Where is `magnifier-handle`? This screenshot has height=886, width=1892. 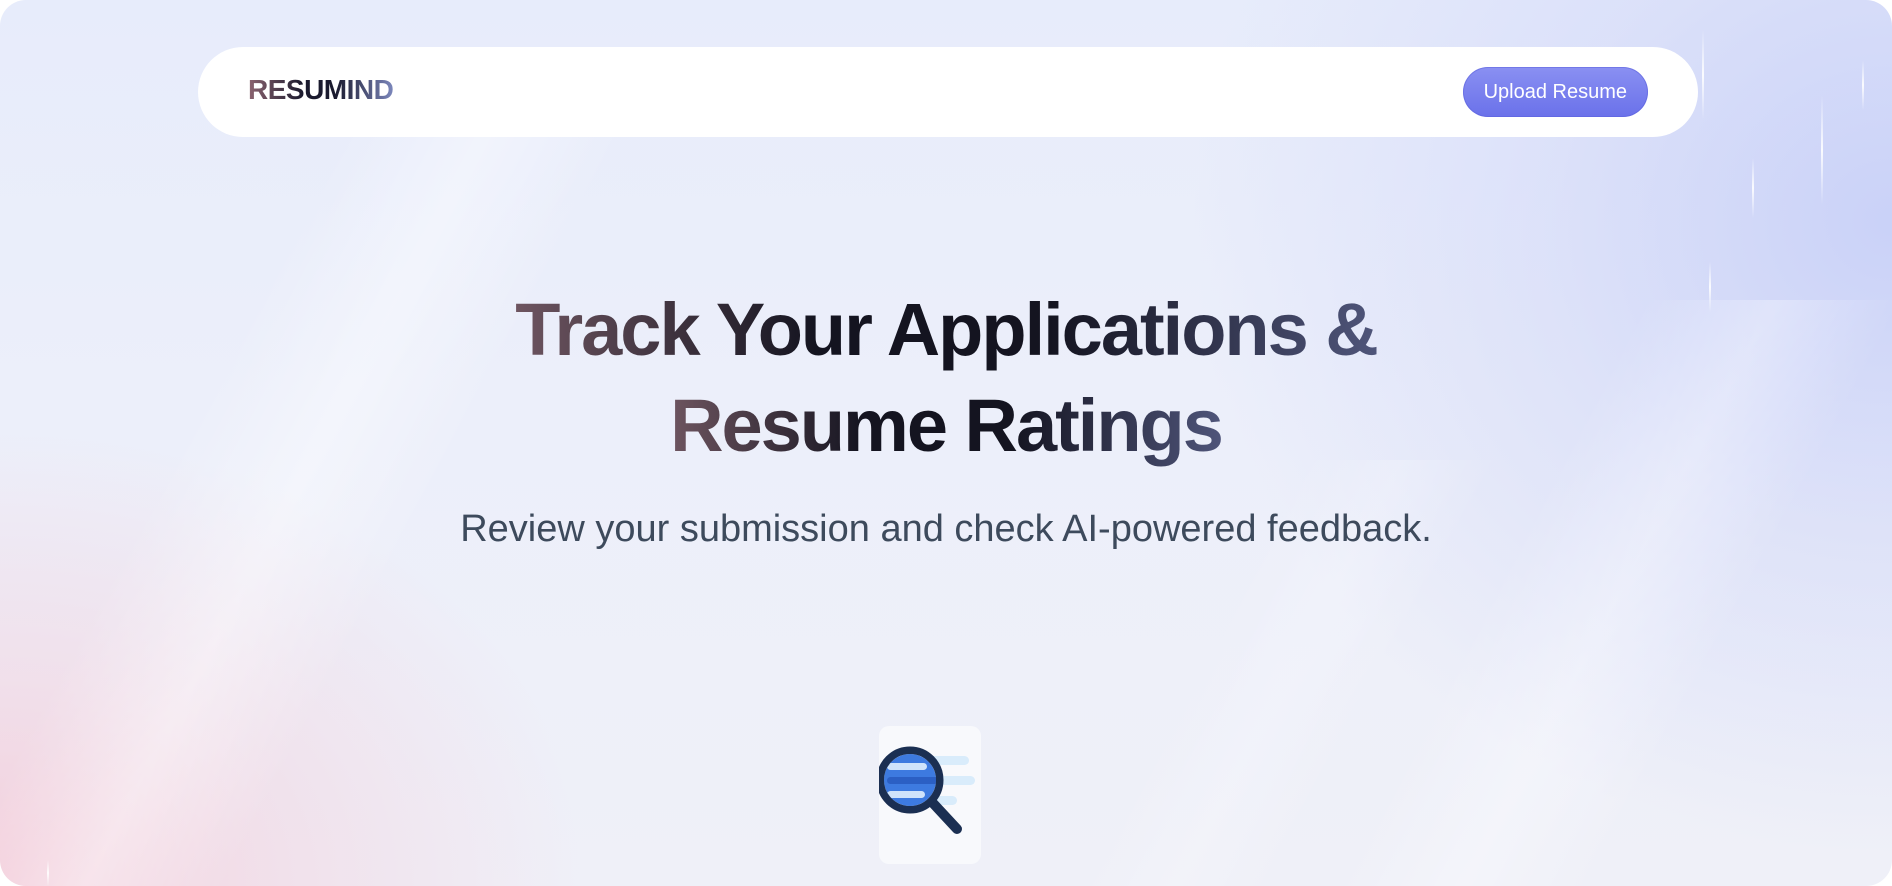
magnifier-handle is located at coordinates (944, 815).